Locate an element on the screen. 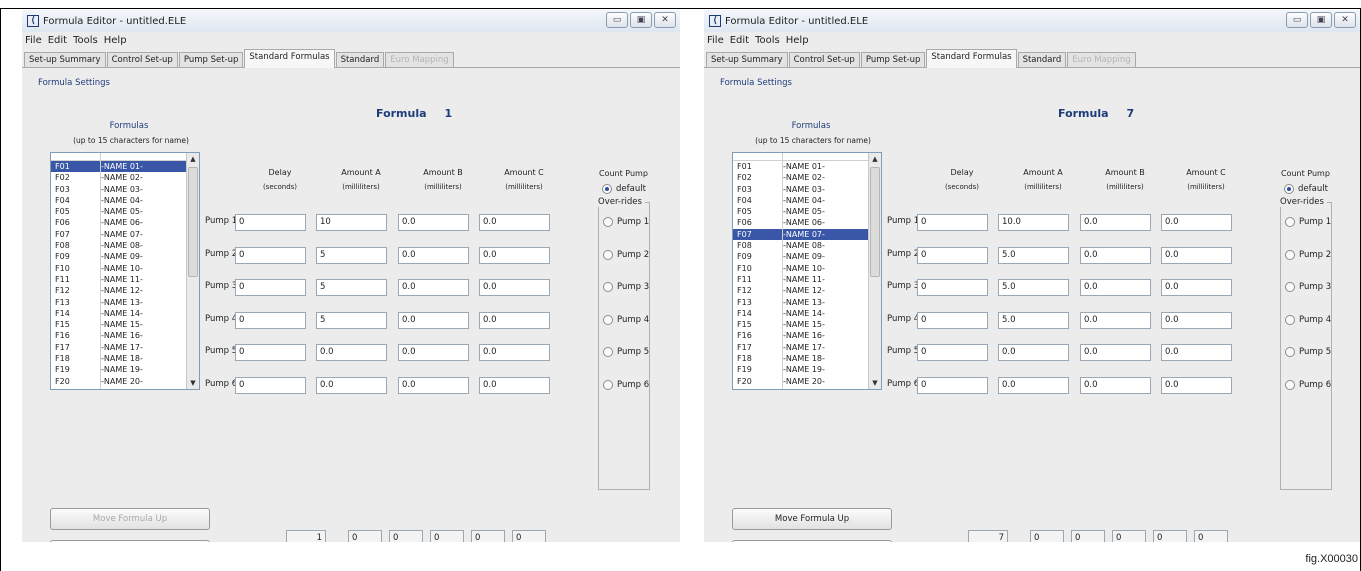 The image size is (1361, 571). tab-set-up-summary: Set-up Summary is located at coordinates (65, 59).